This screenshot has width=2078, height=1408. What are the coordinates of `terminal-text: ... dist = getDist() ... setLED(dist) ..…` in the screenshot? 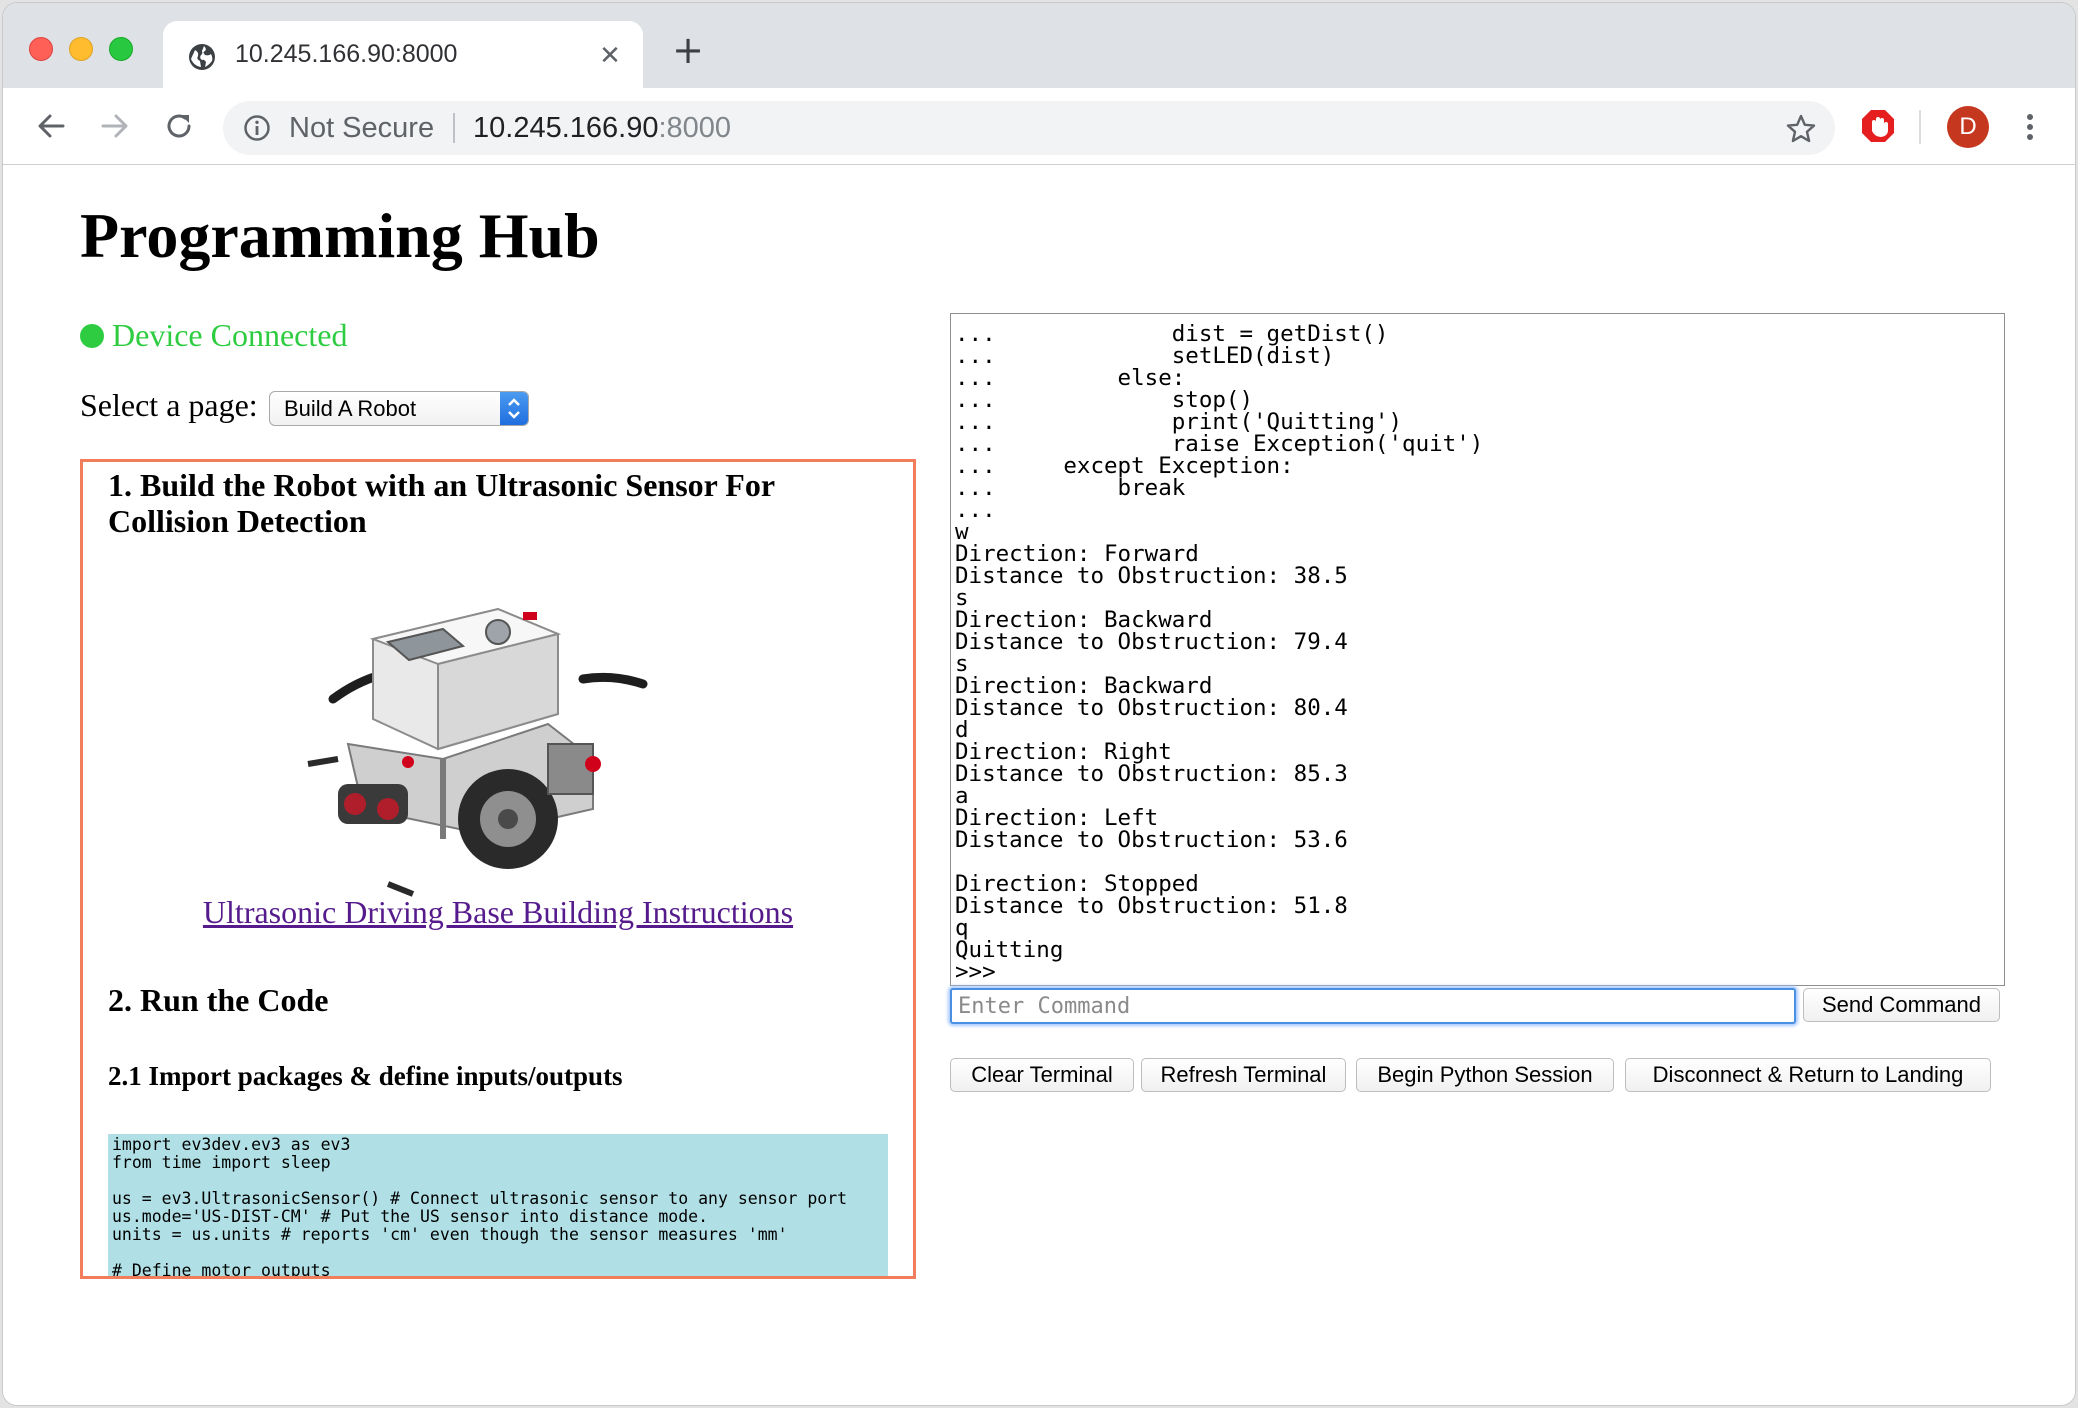 It's located at (1219, 653).